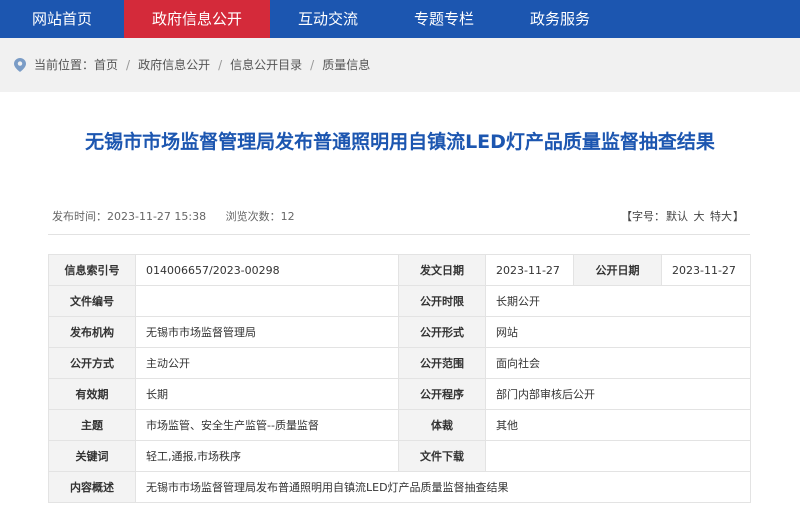  Describe the element at coordinates (706, 270) in the screenshot. I see `open-date-value: 2023-11-27` at that location.